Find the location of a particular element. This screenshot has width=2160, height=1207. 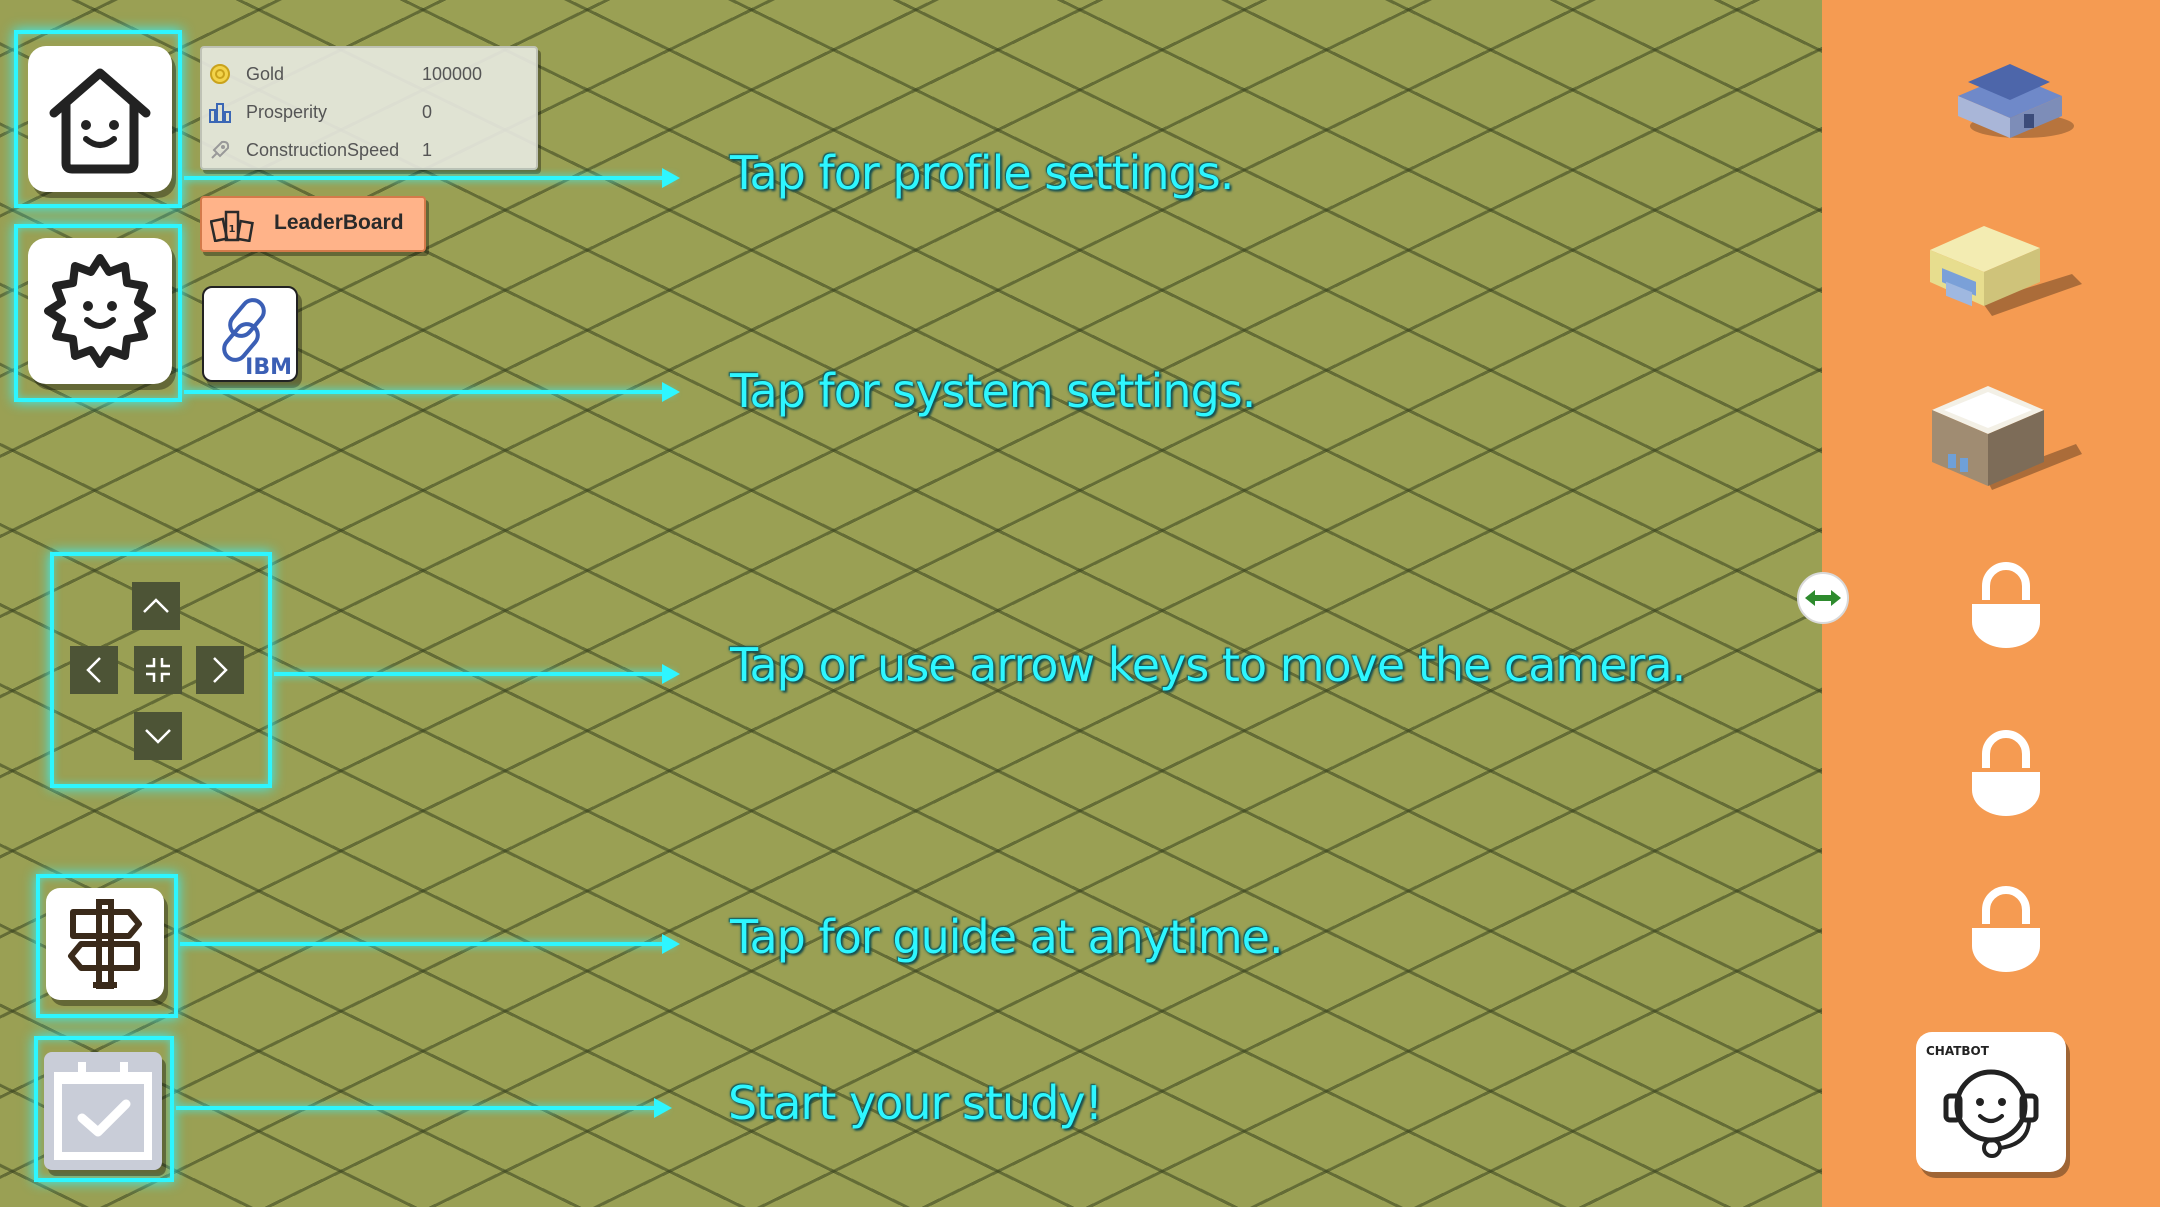

profile-caption: Tap for profile settings. is located at coordinates (982, 173).